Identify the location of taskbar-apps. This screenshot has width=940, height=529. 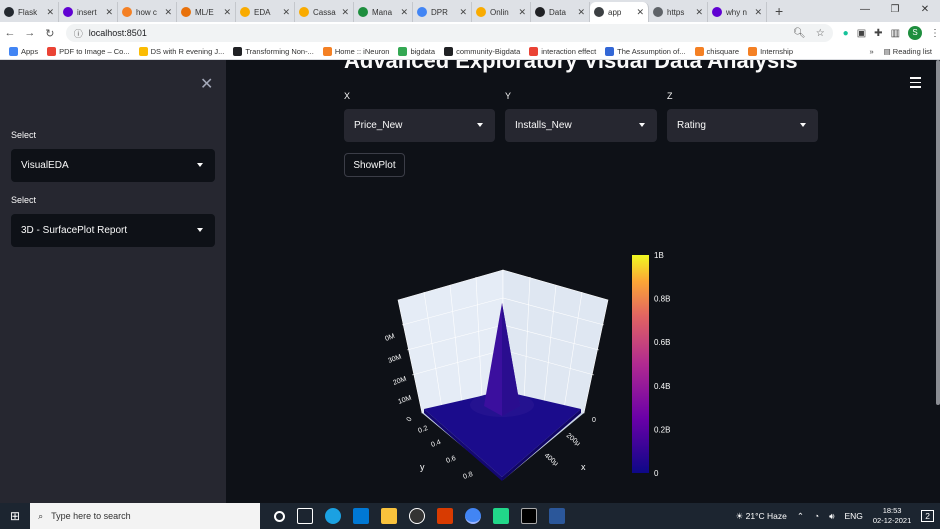
(420, 516).